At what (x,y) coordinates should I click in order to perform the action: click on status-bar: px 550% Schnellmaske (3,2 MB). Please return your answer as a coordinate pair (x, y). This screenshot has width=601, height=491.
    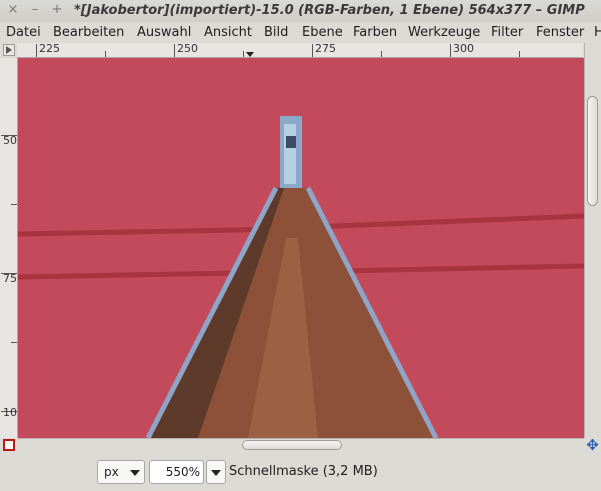
    Looking at the image, I should click on (300, 472).